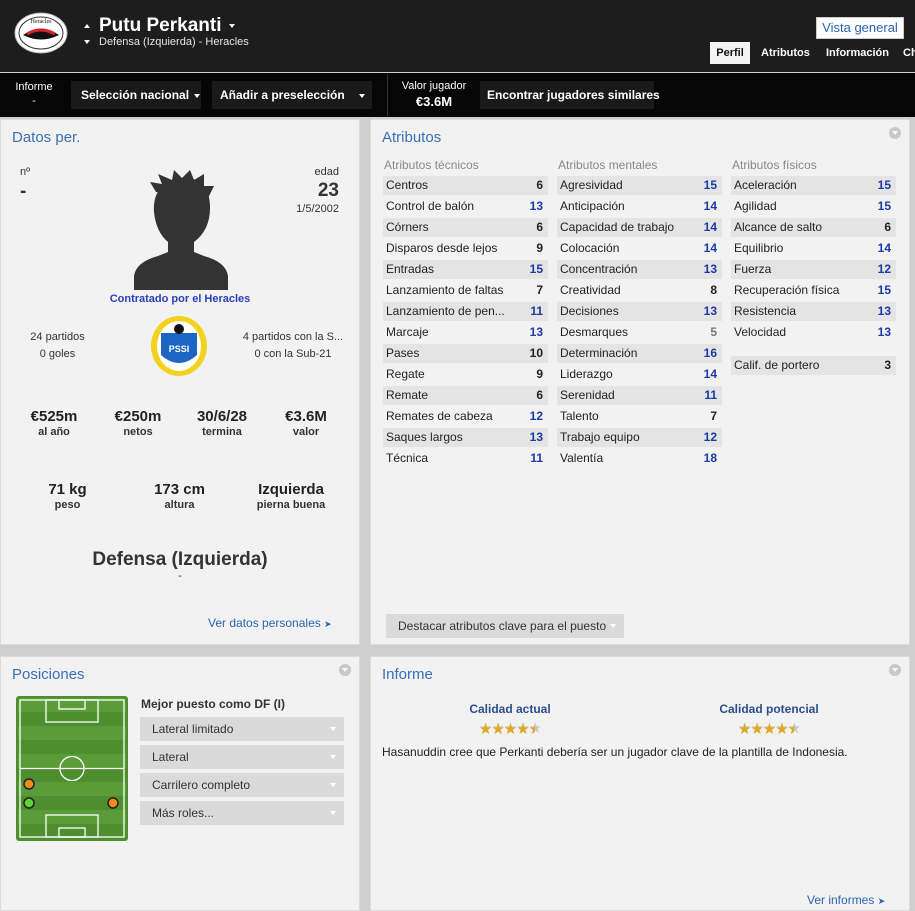 This screenshot has height=911, width=915. What do you see at coordinates (813, 206) in the screenshot?
I see `attribute-row: Agilidad 15` at bounding box center [813, 206].